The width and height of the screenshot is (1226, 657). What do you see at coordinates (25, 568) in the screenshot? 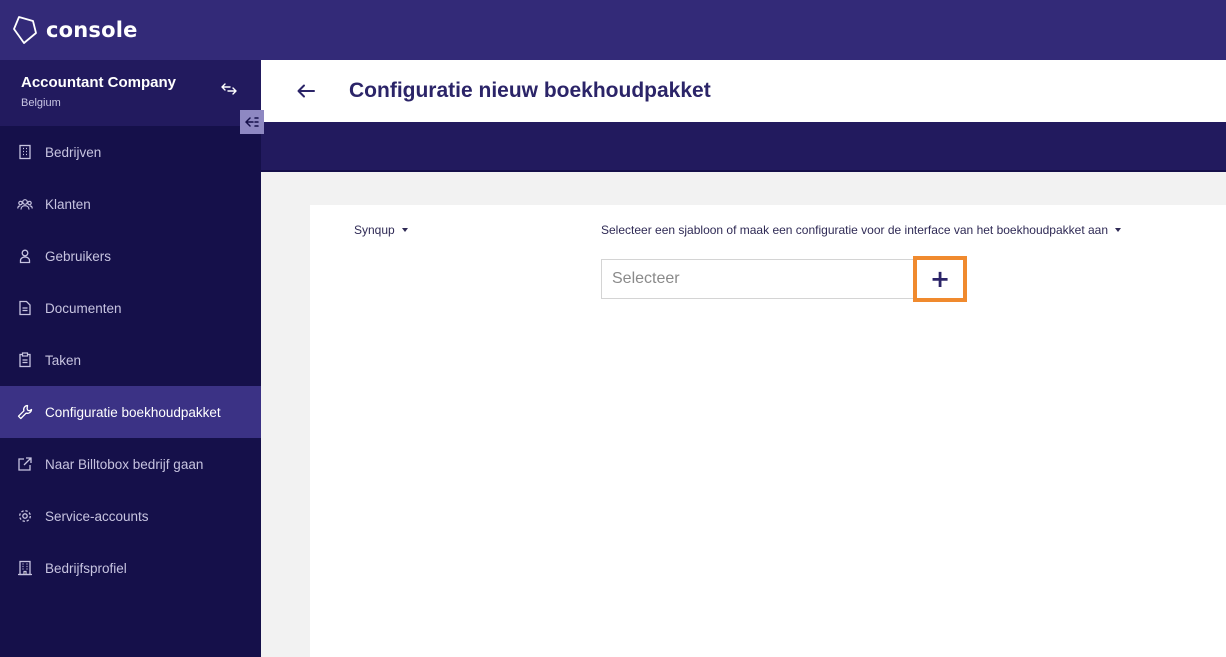
I see `office-building-icon` at bounding box center [25, 568].